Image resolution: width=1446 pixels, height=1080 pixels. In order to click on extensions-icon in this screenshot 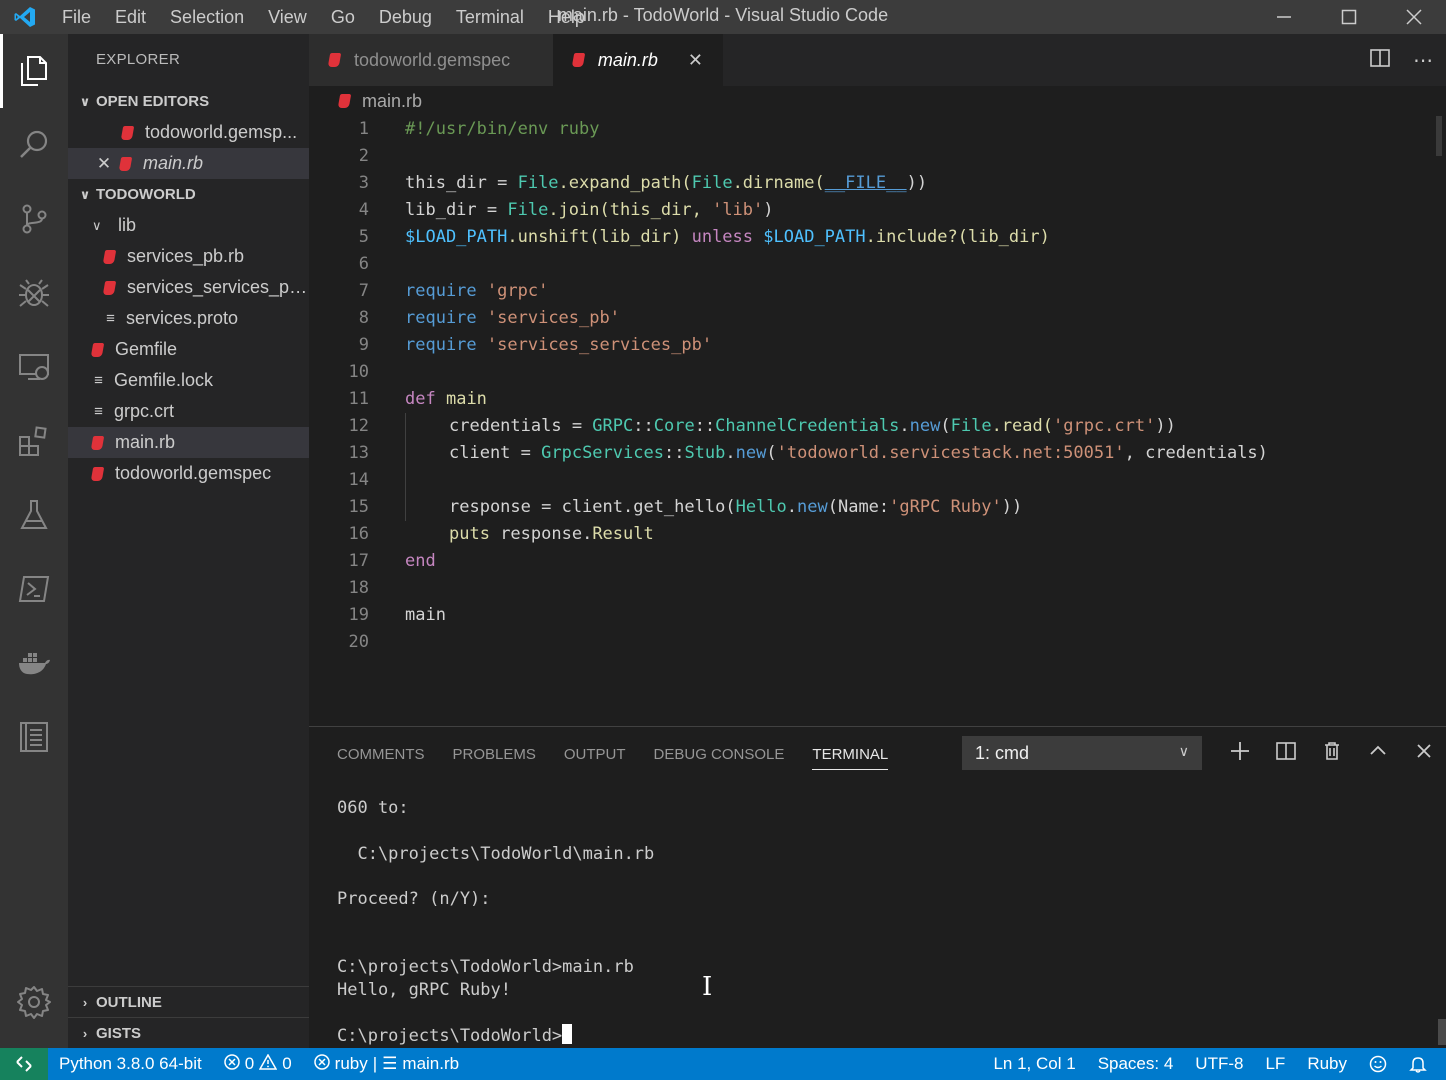, I will do `click(34, 441)`.